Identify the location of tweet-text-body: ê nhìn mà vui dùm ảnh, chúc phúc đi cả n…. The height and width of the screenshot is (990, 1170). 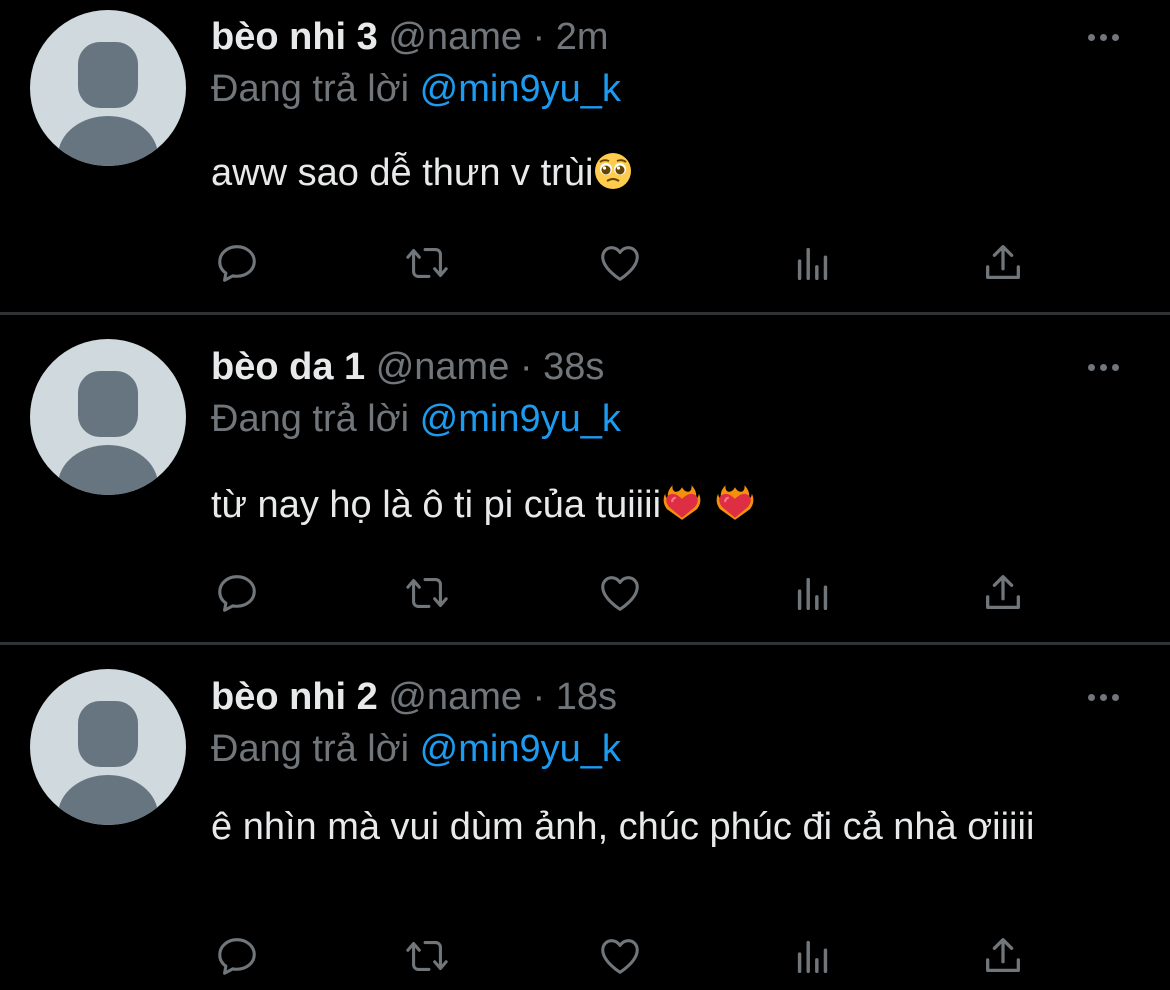
(623, 827).